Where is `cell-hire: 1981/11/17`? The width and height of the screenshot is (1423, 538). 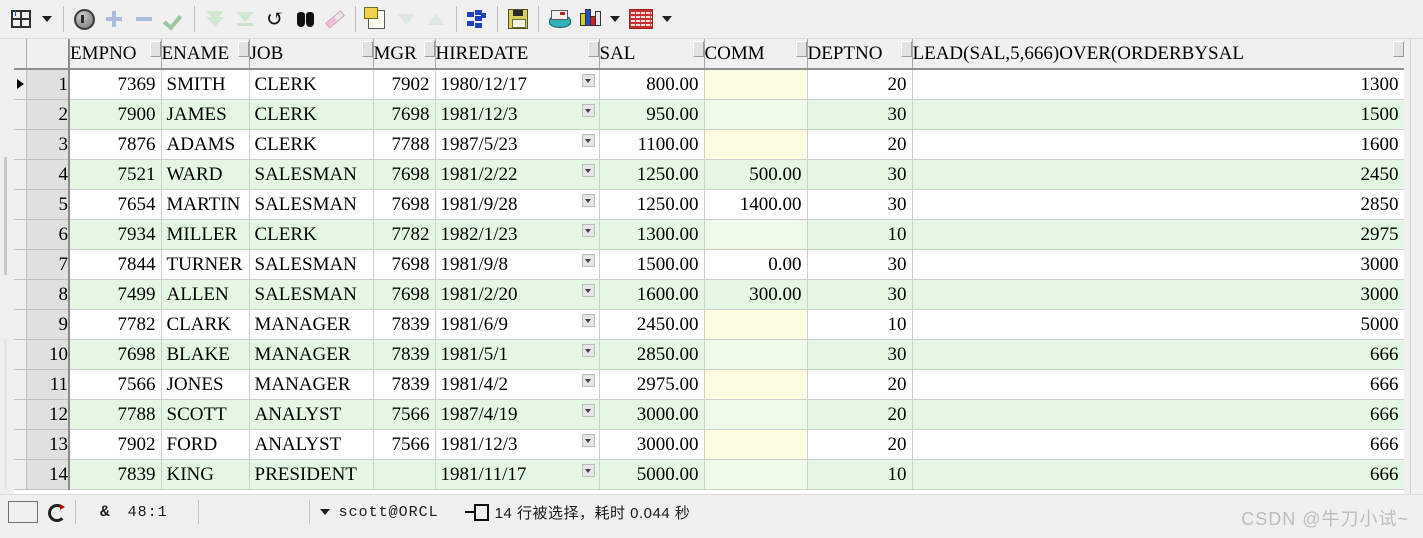
cell-hire: 1981/11/17 is located at coordinates (517, 474).